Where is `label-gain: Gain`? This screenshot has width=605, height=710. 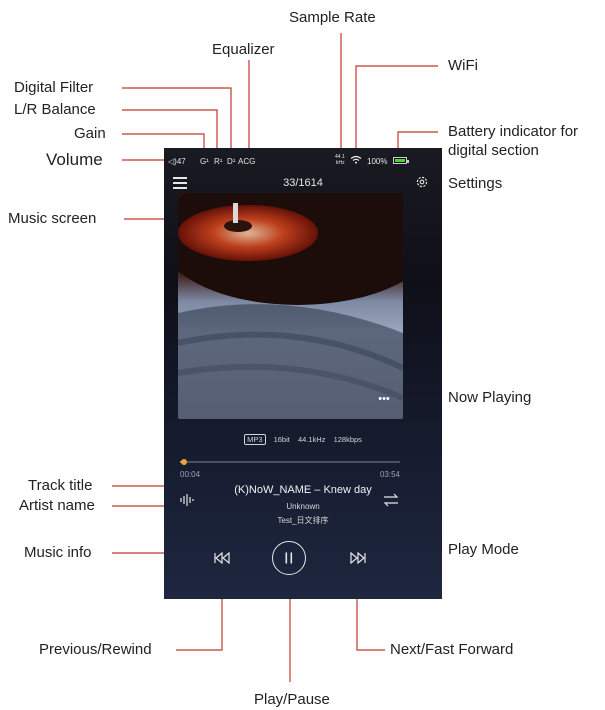
label-gain: Gain is located at coordinates (90, 133).